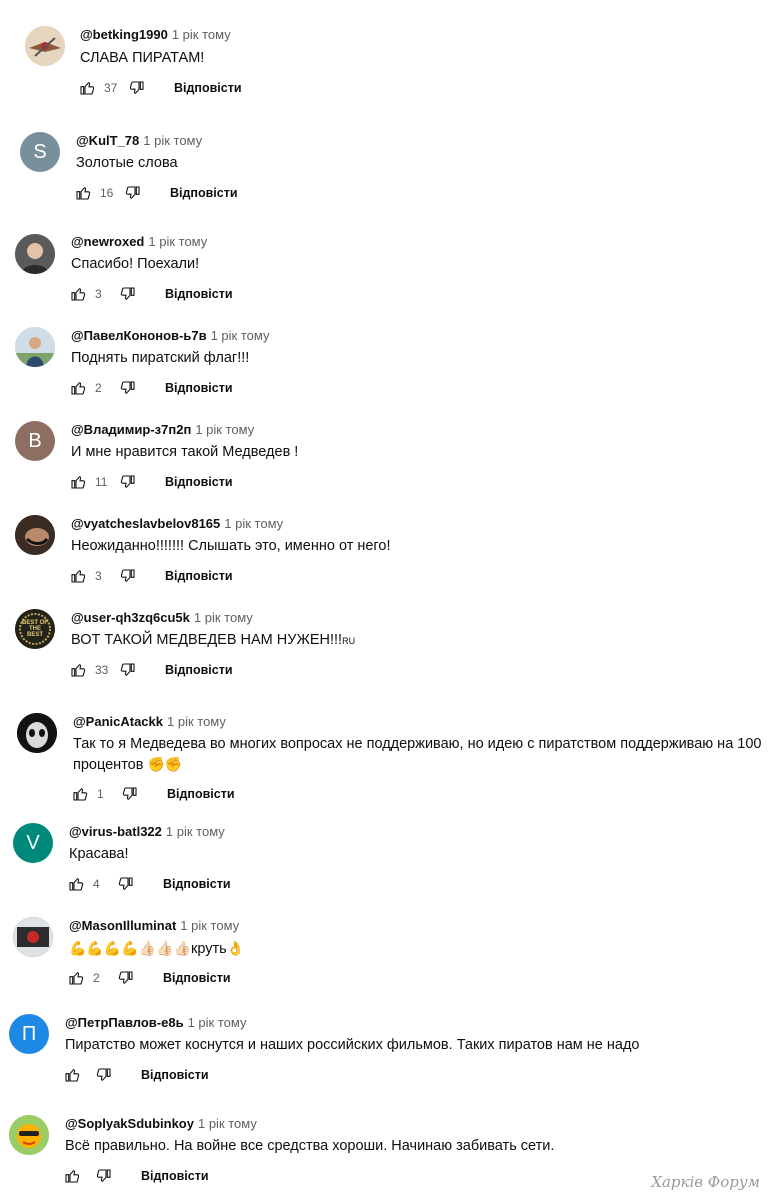 This screenshot has width=770, height=1197. I want to click on comment-author: @PanicAtackk, so click(118, 721).